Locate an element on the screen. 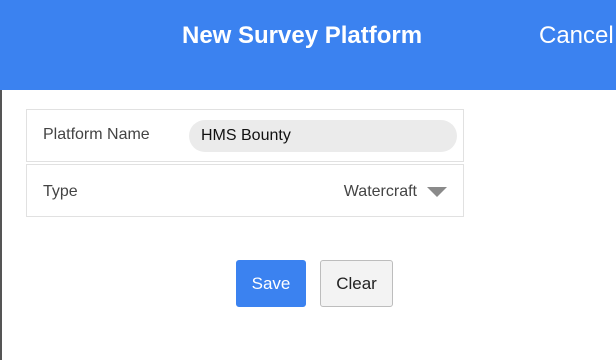  dropdown-triangle-icon is located at coordinates (437, 192).